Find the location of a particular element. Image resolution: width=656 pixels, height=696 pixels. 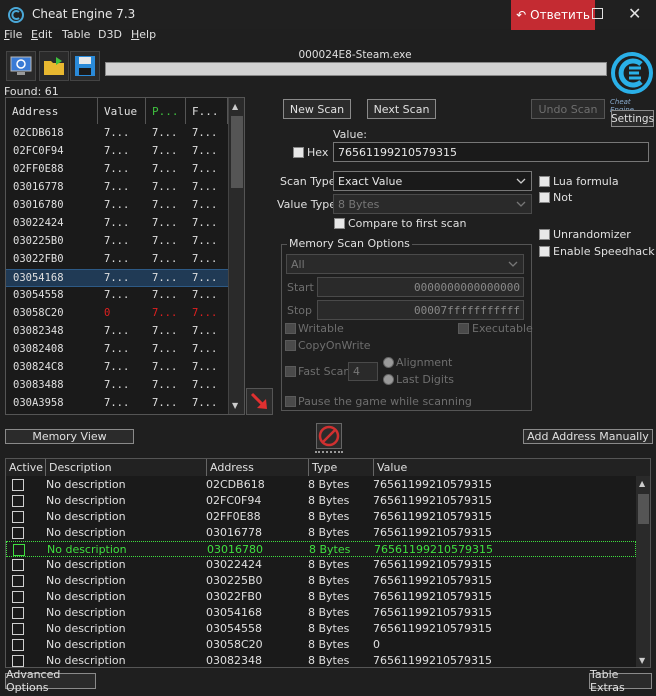

clear-list-button is located at coordinates (329, 436).